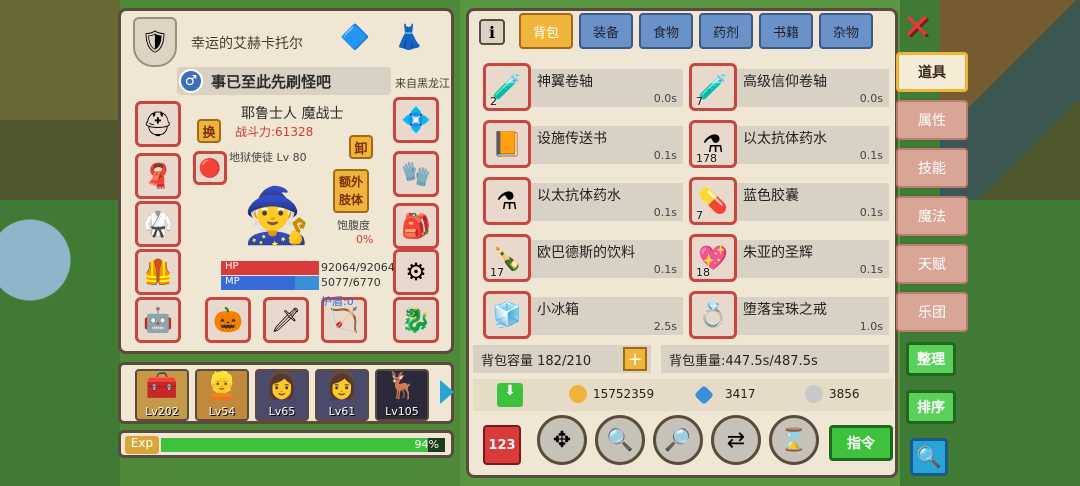 The height and width of the screenshot is (486, 1080). What do you see at coordinates (846, 31) in the screenshot?
I see `tab-misc: 杂物` at bounding box center [846, 31].